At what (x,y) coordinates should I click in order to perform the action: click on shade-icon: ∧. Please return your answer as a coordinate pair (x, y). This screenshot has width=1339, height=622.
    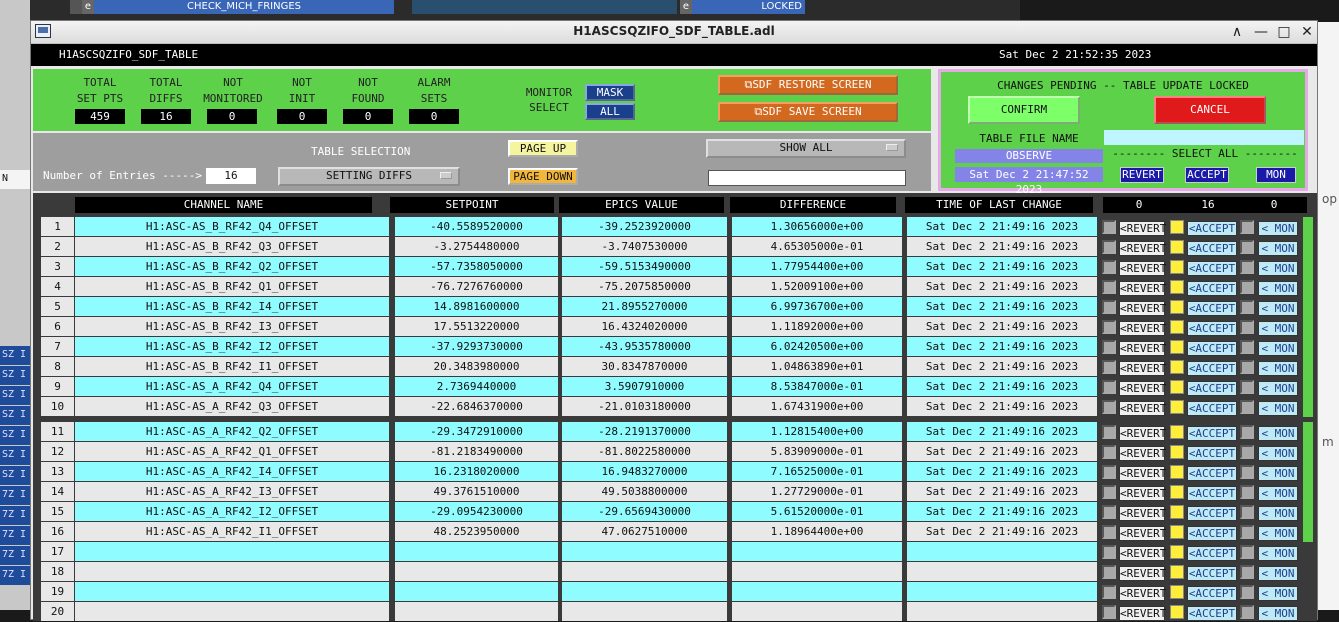
    Looking at the image, I should click on (1237, 32).